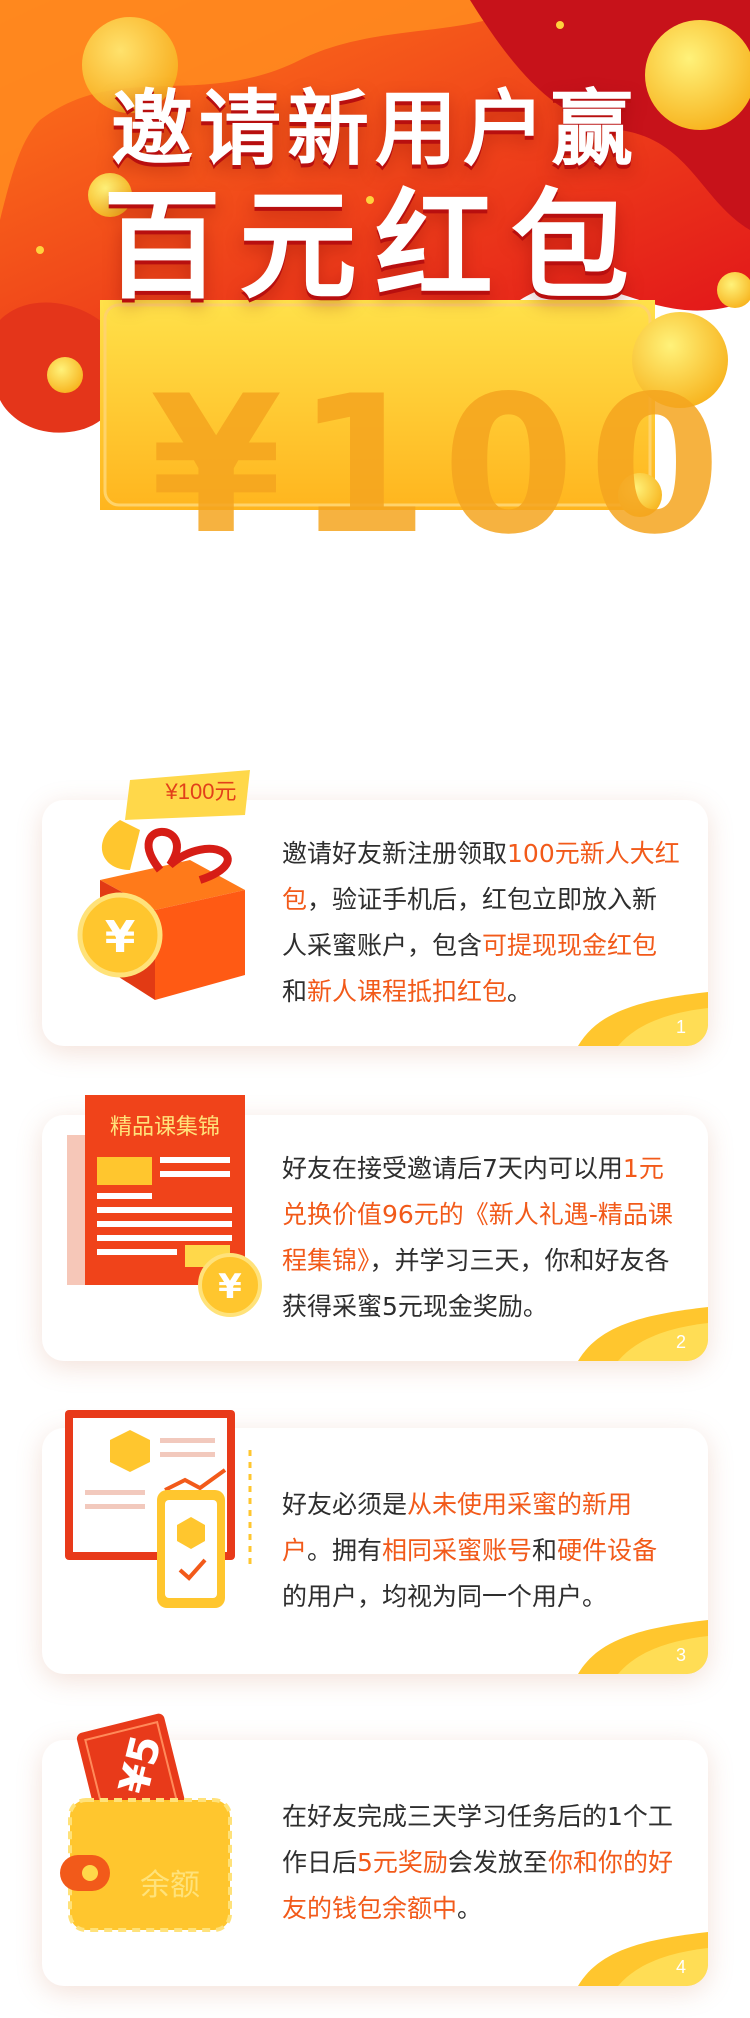  What do you see at coordinates (520, 991) in the screenshot?
I see `step-1-segment: 。` at bounding box center [520, 991].